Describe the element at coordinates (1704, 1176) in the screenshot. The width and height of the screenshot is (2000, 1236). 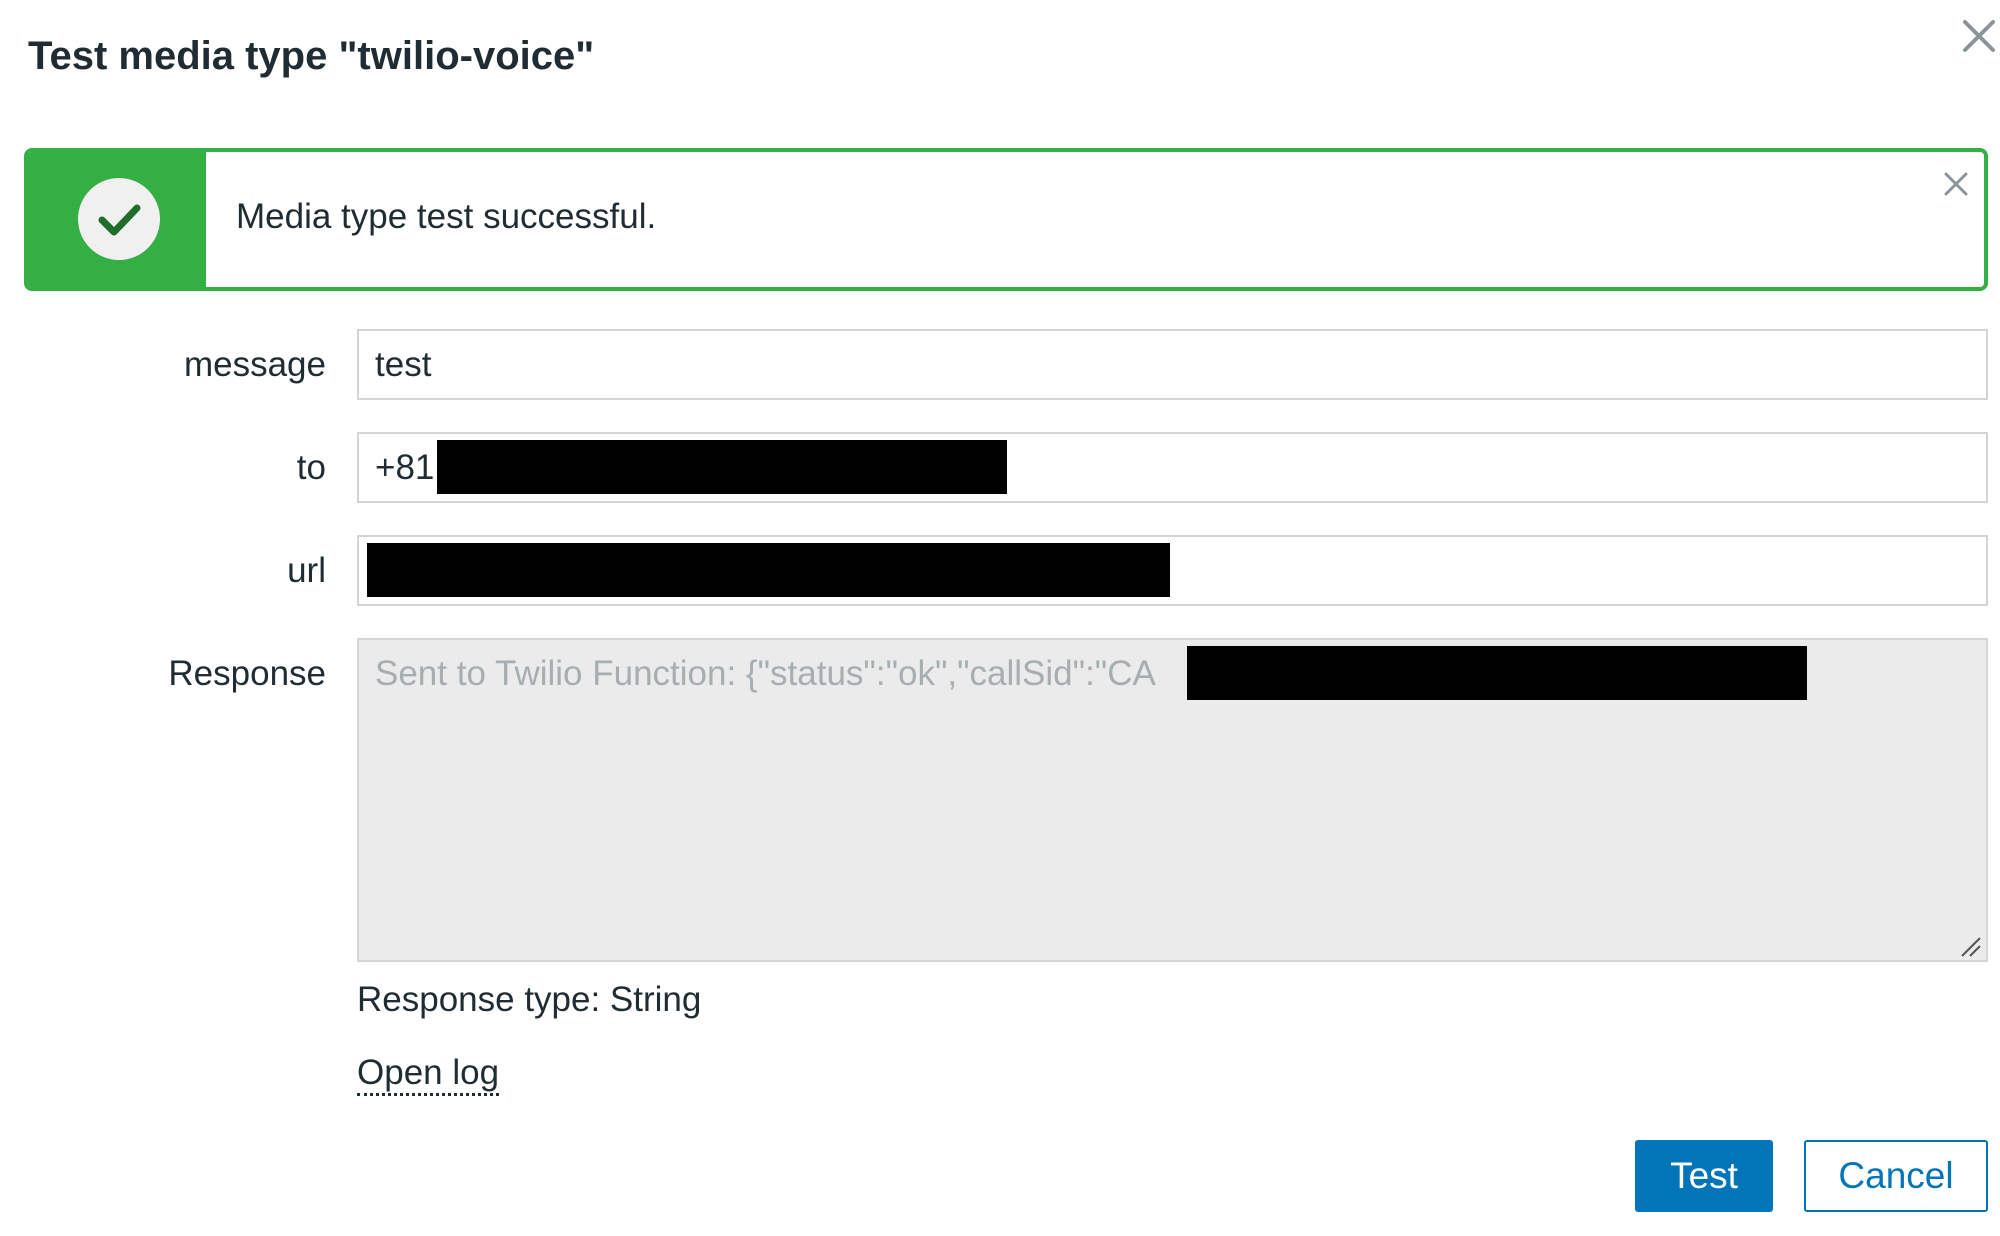
I see `test-button: Test` at that location.